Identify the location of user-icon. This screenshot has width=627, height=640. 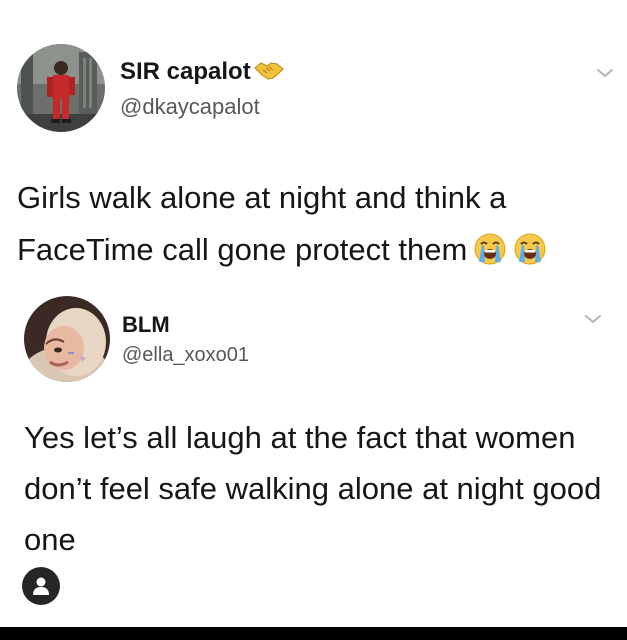
(41, 586).